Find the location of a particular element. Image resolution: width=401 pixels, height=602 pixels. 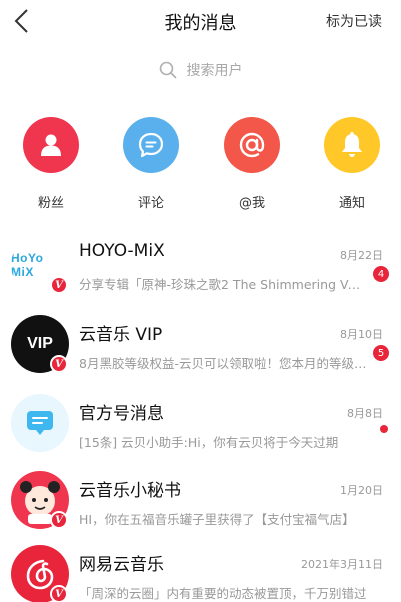

message-date: 8月10日 is located at coordinates (361, 334).